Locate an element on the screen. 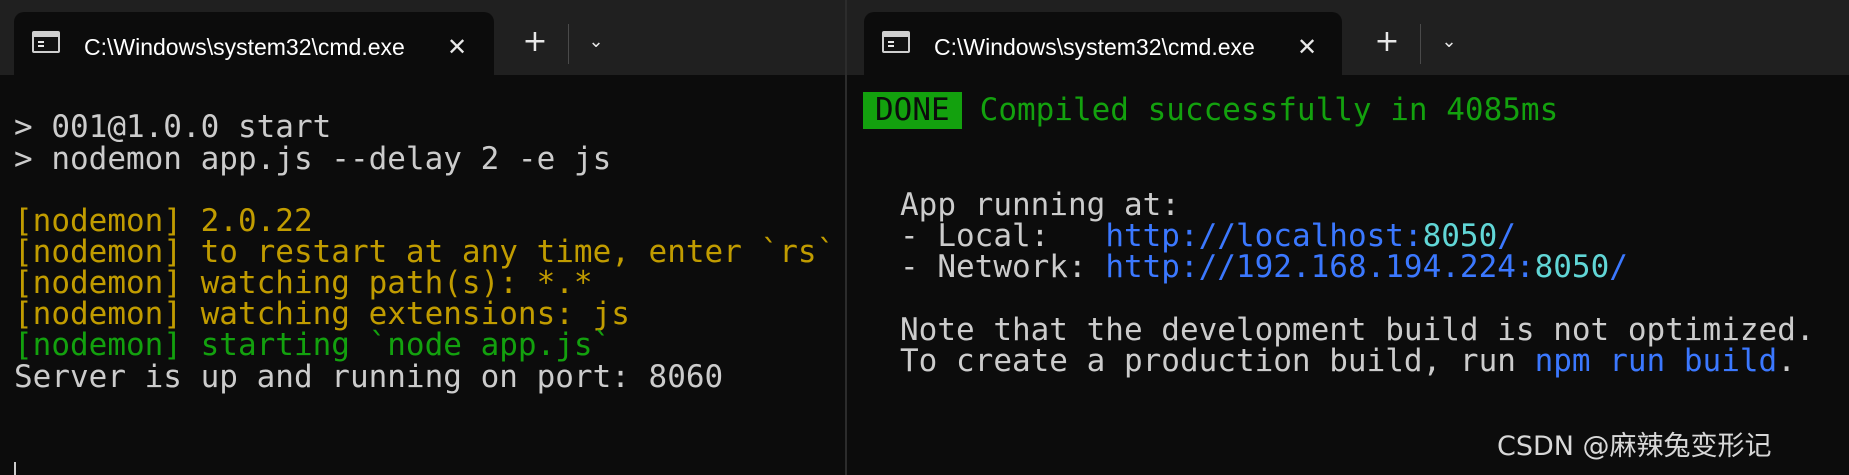 The image size is (1849, 475). done-badge: DONE is located at coordinates (912, 110).